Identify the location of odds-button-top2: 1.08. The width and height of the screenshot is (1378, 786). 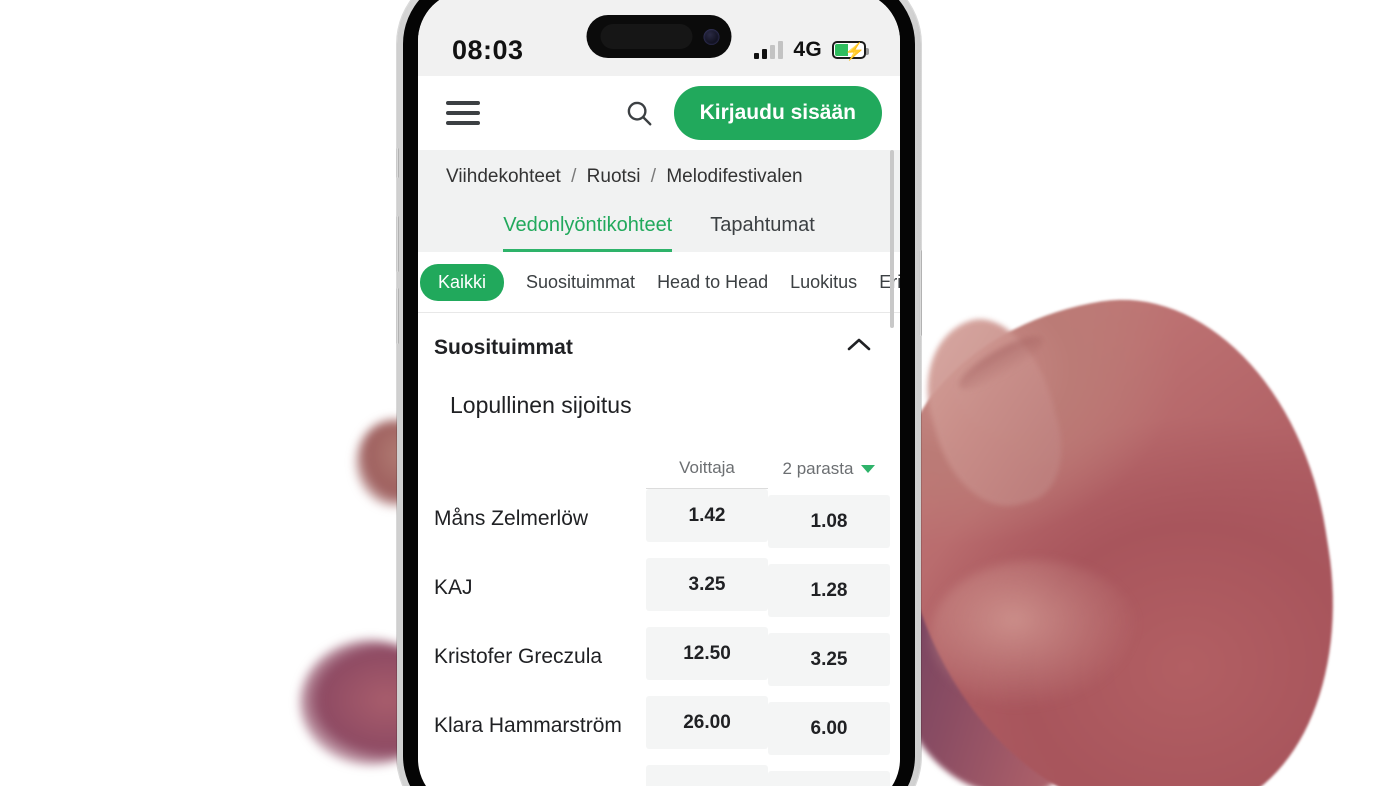
(829, 521).